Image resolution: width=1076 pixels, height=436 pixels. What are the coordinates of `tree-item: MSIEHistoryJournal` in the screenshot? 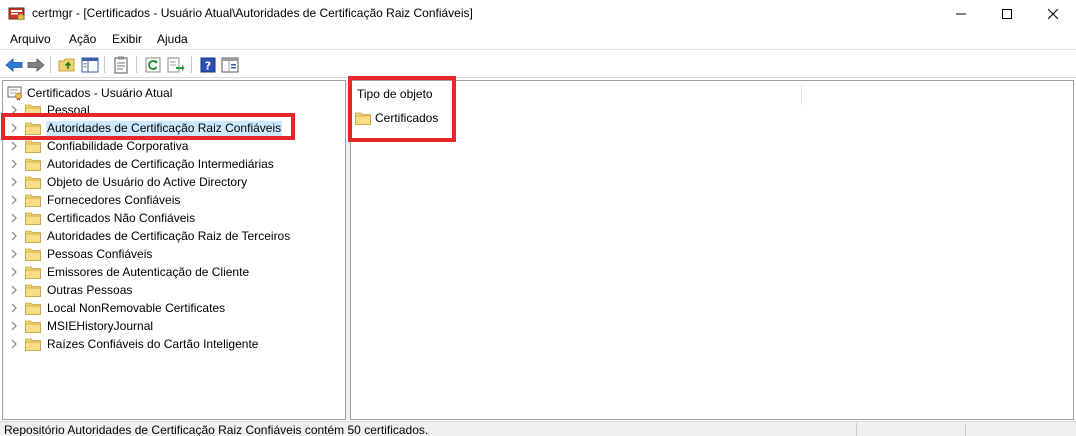 It's located at (173, 326).